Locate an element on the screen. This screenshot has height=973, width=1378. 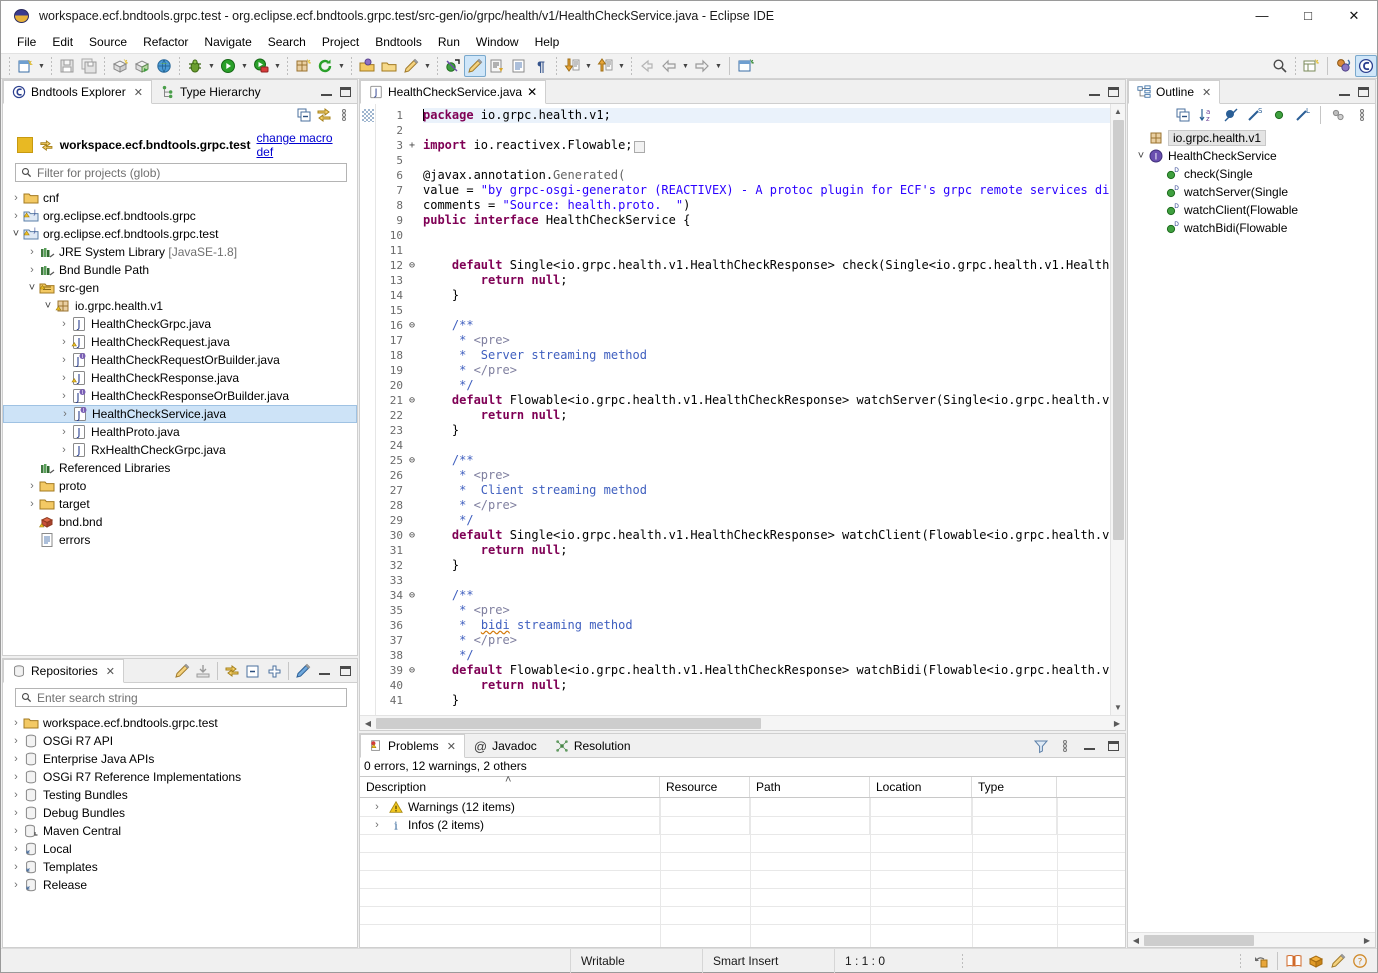
tab-outline: Outline ✕ is located at coordinates (1174, 92).